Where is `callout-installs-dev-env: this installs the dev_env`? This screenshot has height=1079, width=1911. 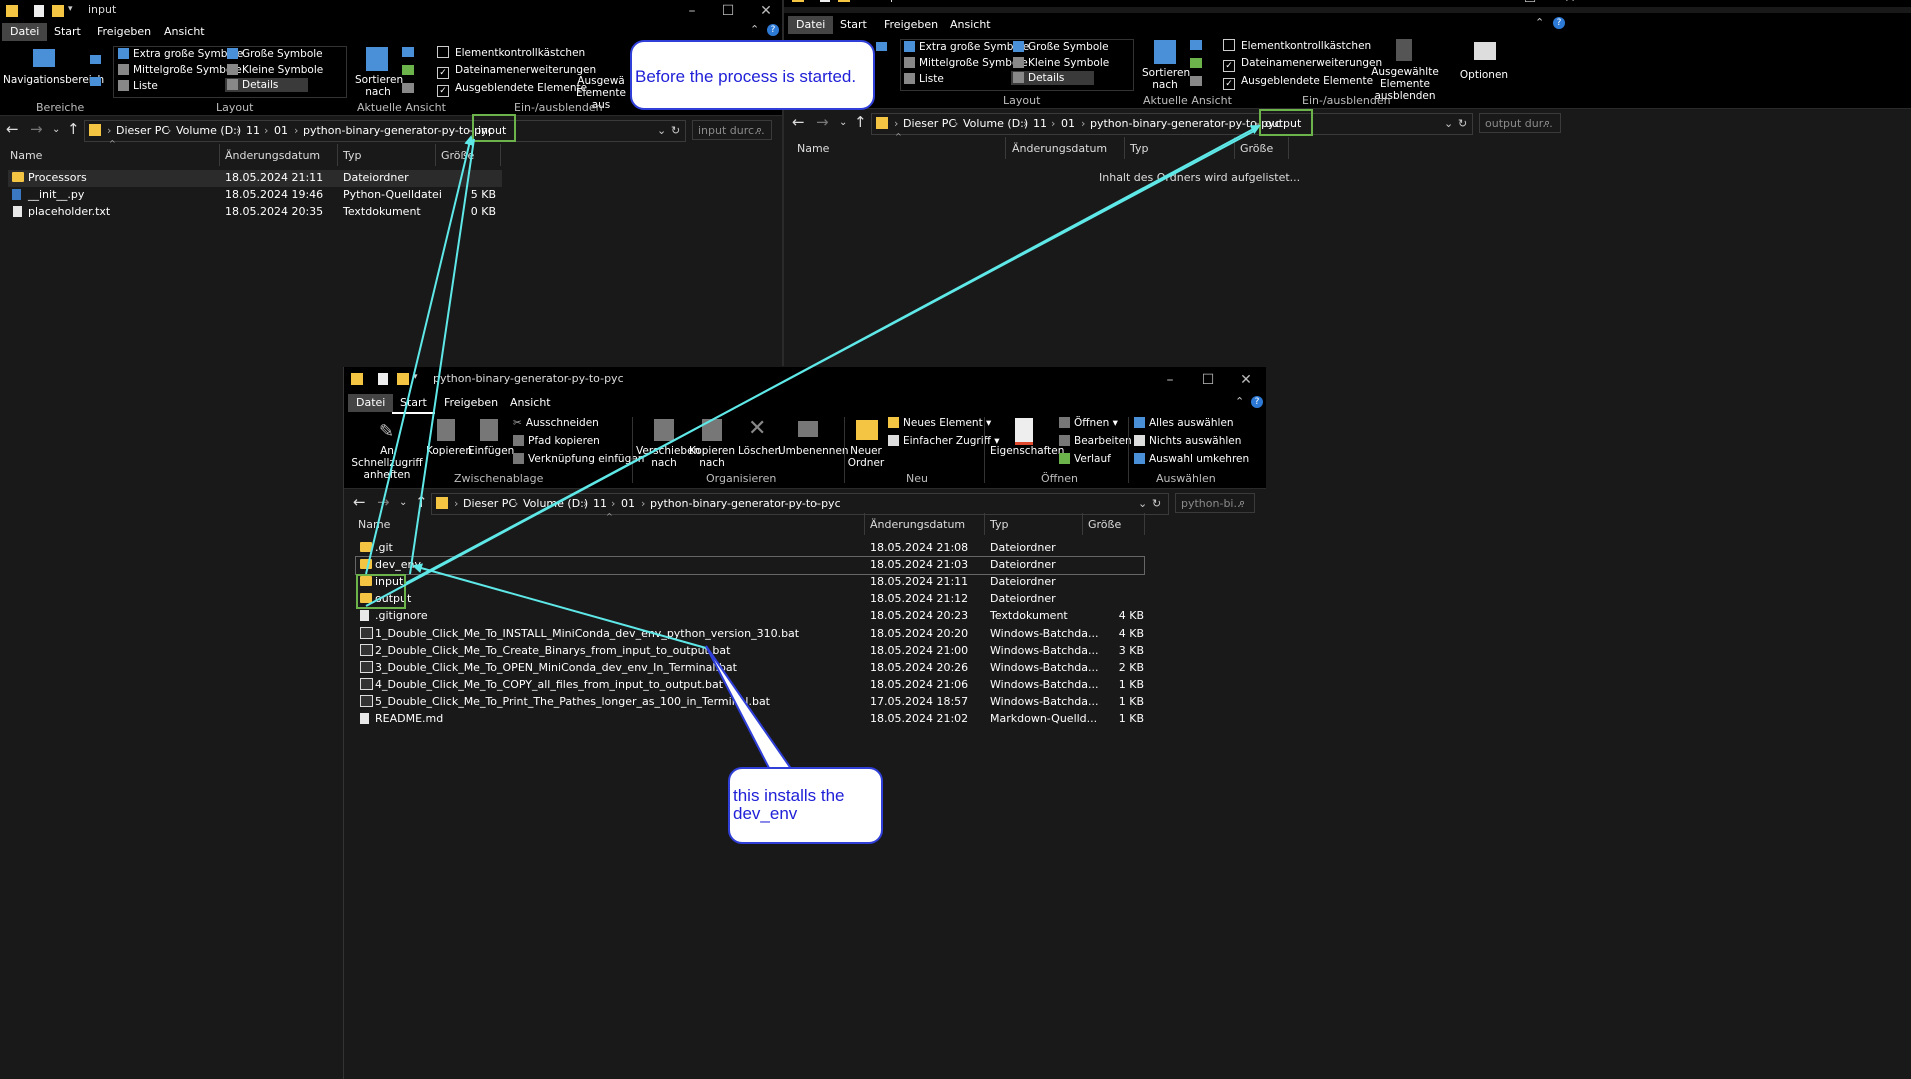
callout-installs-dev-env: this installs the dev_env is located at coordinates (805, 805).